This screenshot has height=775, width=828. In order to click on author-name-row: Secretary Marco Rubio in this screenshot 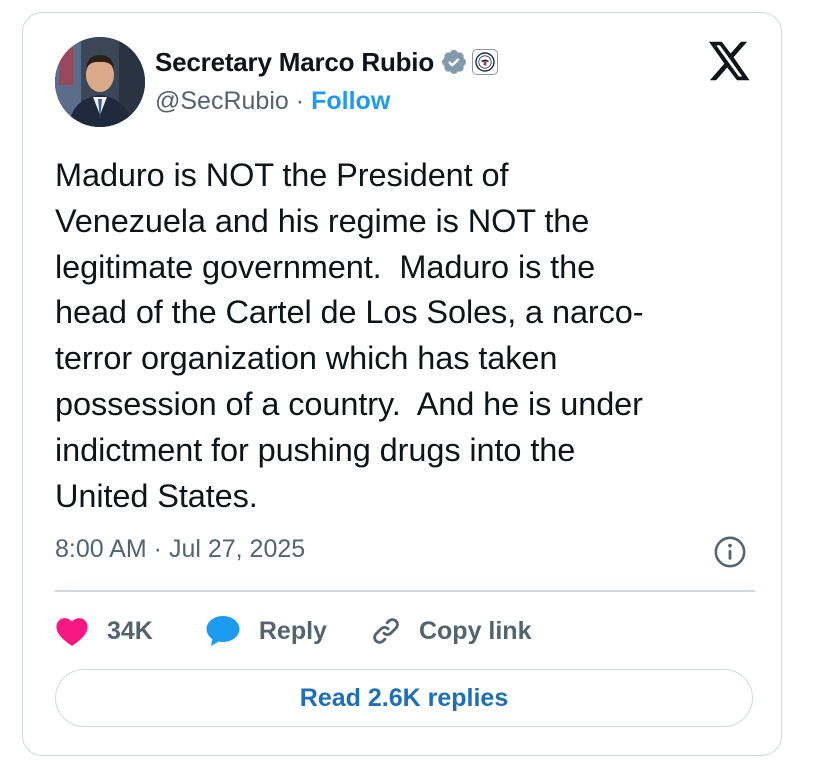, I will do `click(327, 62)`.